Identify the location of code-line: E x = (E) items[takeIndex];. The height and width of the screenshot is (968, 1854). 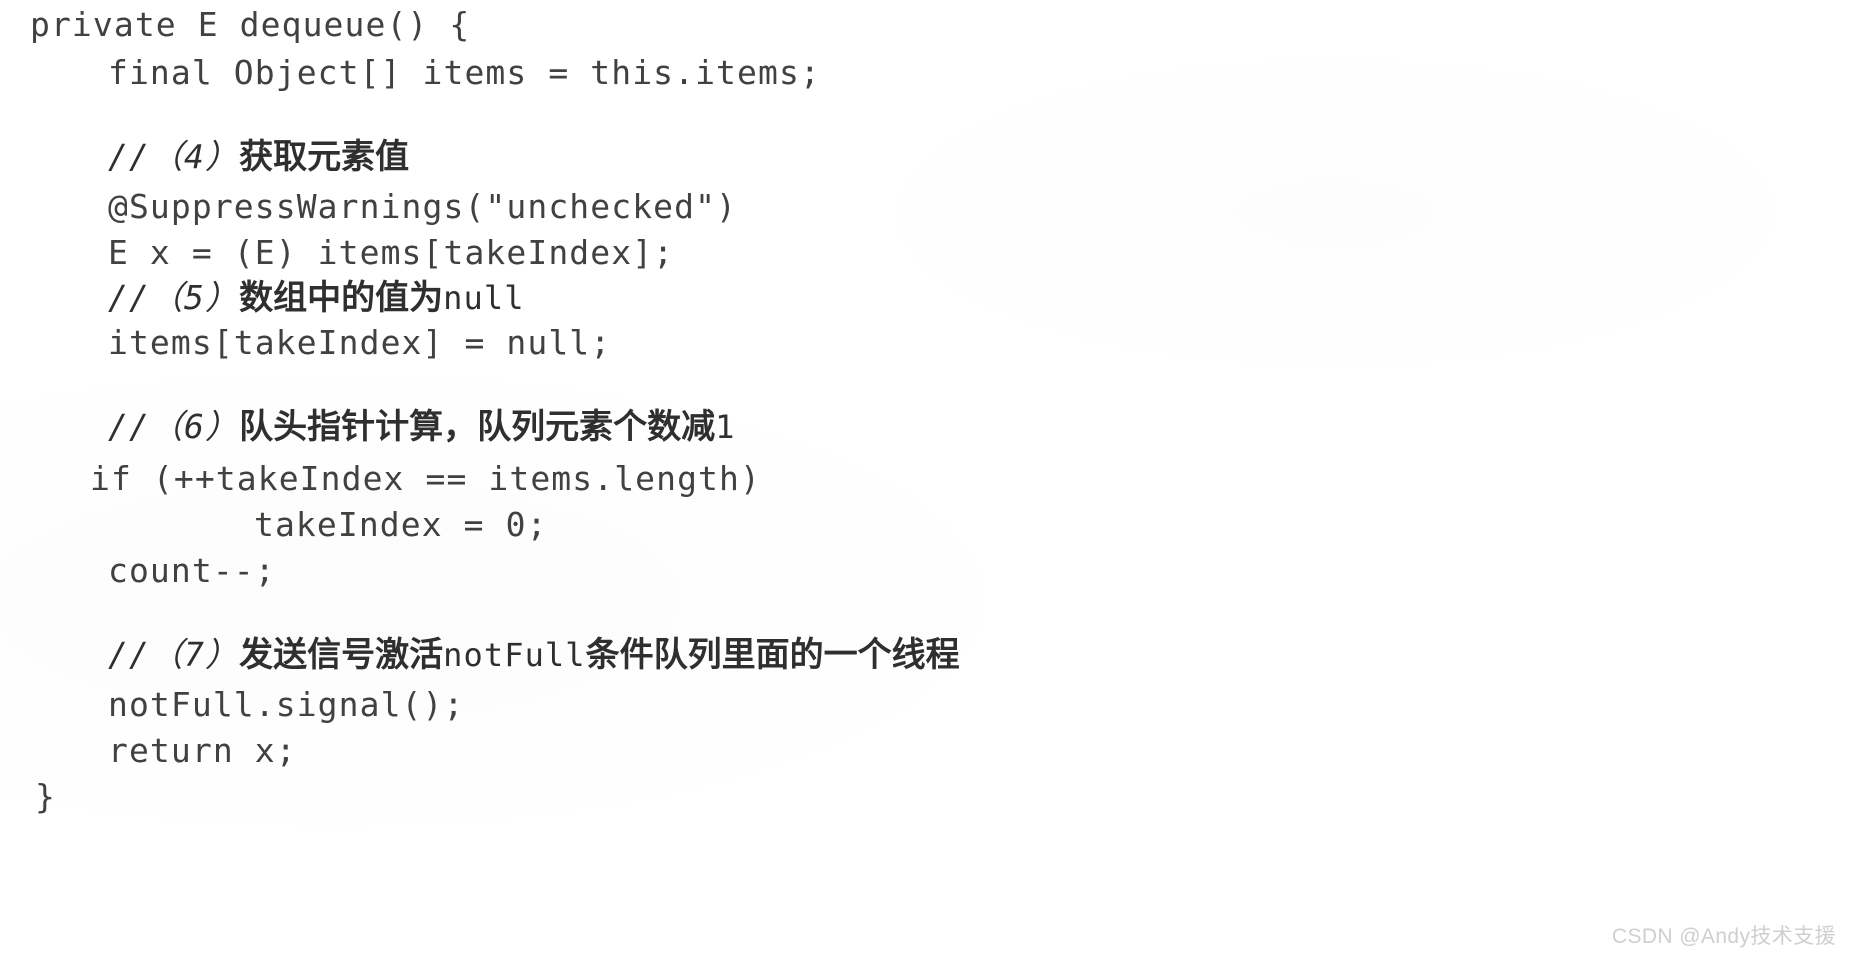
(391, 252).